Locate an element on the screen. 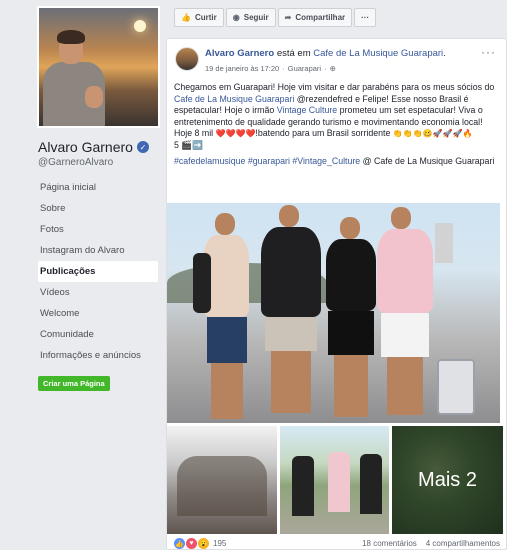 The image size is (507, 550). person-hand-shape is located at coordinates (94, 97).